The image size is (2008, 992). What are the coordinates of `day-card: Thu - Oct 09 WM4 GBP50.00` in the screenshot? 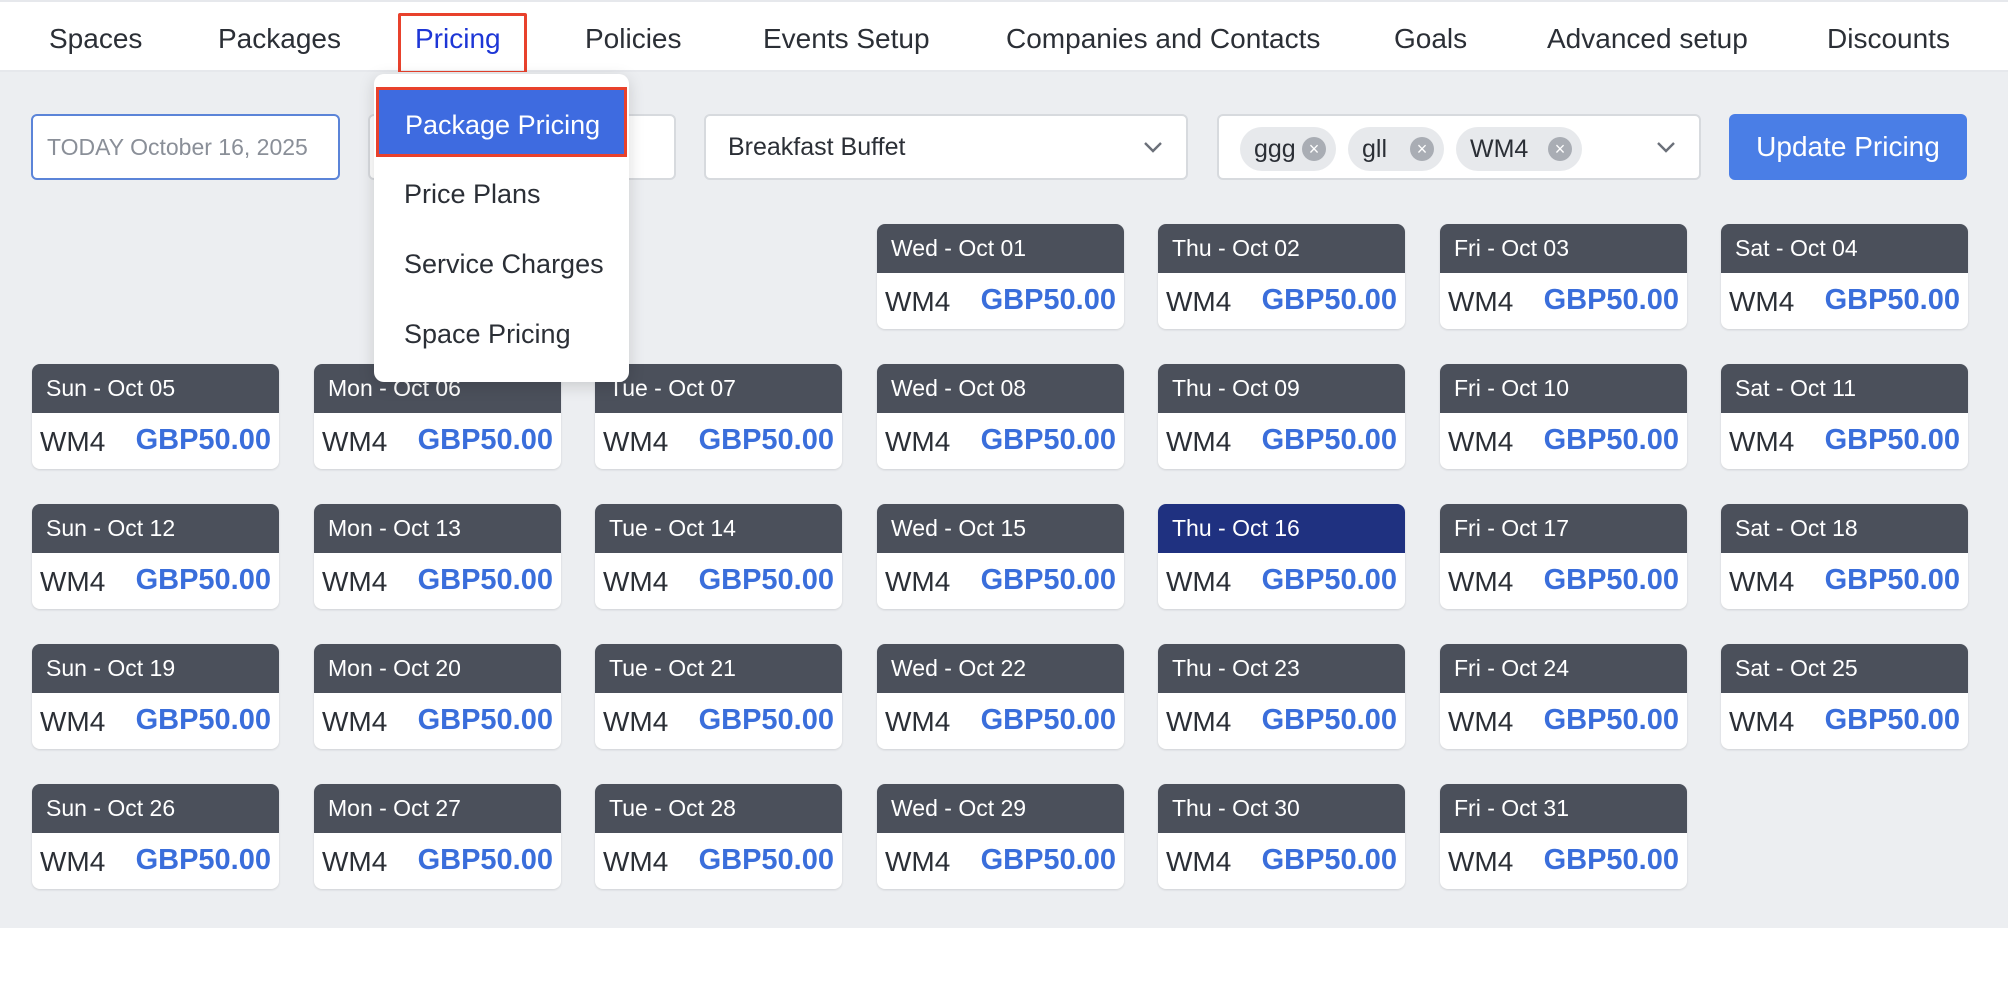 It's located at (1281, 416).